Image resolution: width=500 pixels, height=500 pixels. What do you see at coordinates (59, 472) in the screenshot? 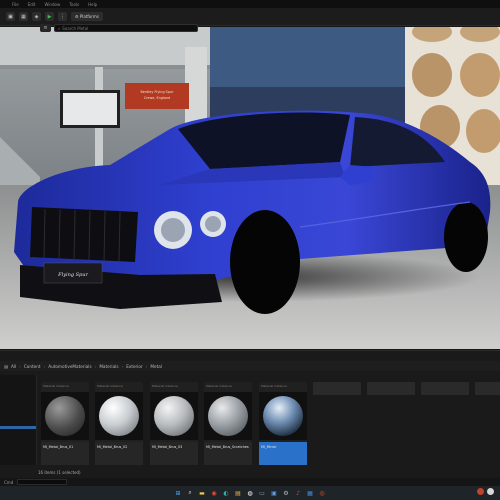
I see `asset-count-status: 16 items (1 selected)` at bounding box center [59, 472].